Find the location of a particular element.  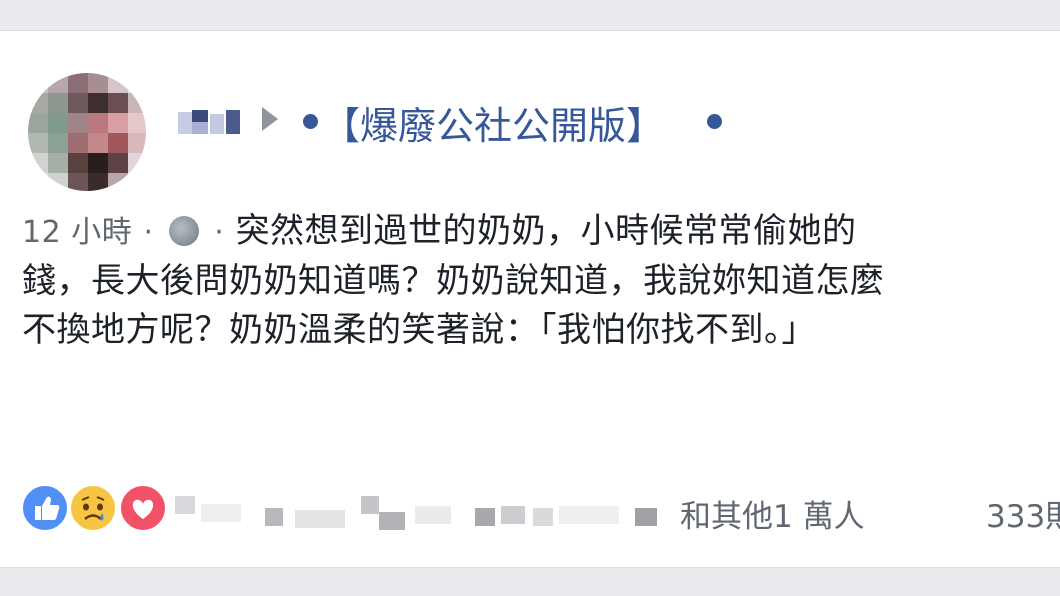

body-line-2: 錢，長大後問奶奶知道嗎？奶奶說知道，我說妳知道怎麼 is located at coordinates (453, 281).